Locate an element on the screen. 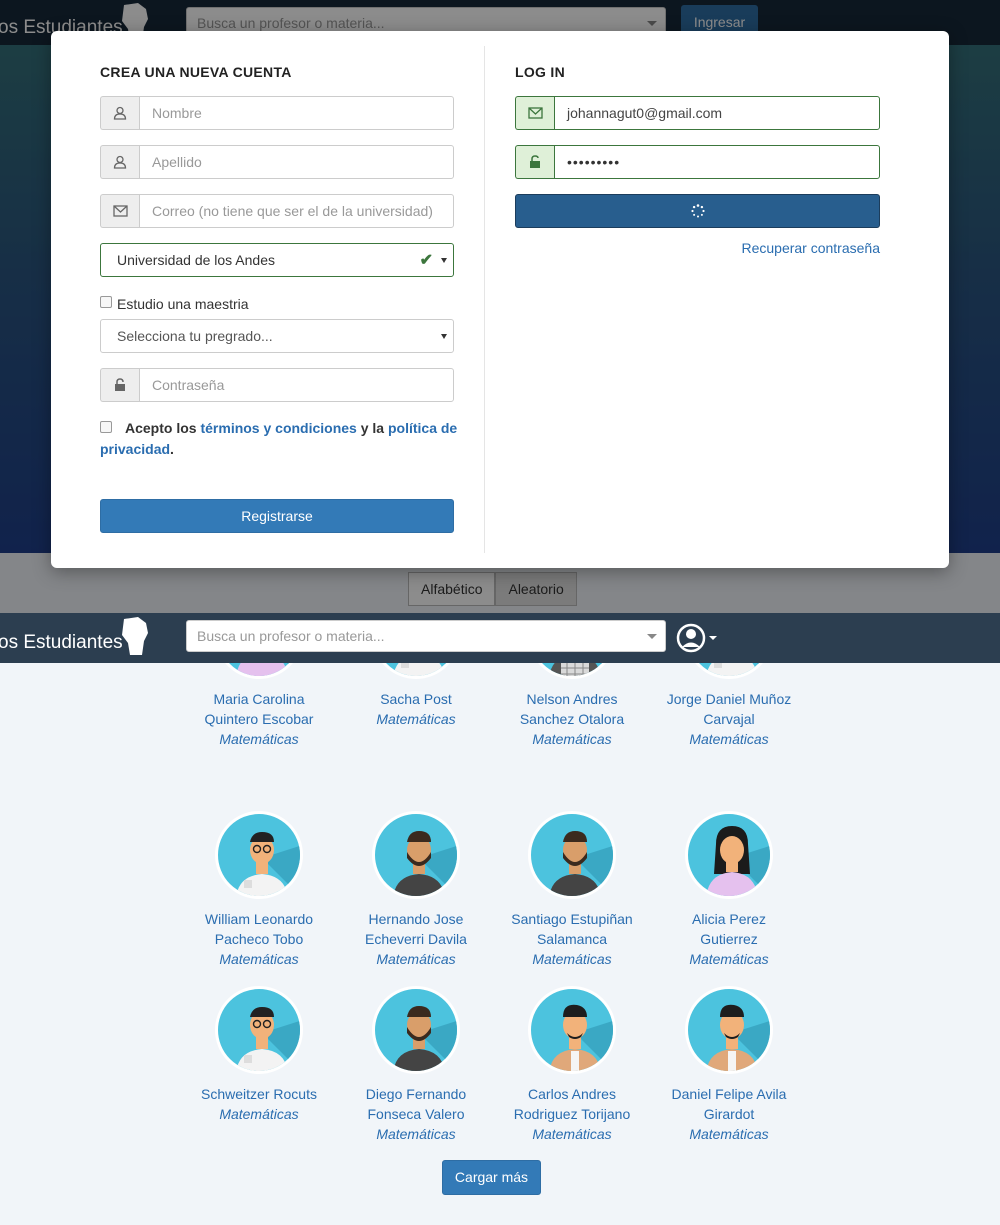 This screenshot has height=1225, width=1000. recover-password-link: Recuperar contraseña is located at coordinates (810, 248).